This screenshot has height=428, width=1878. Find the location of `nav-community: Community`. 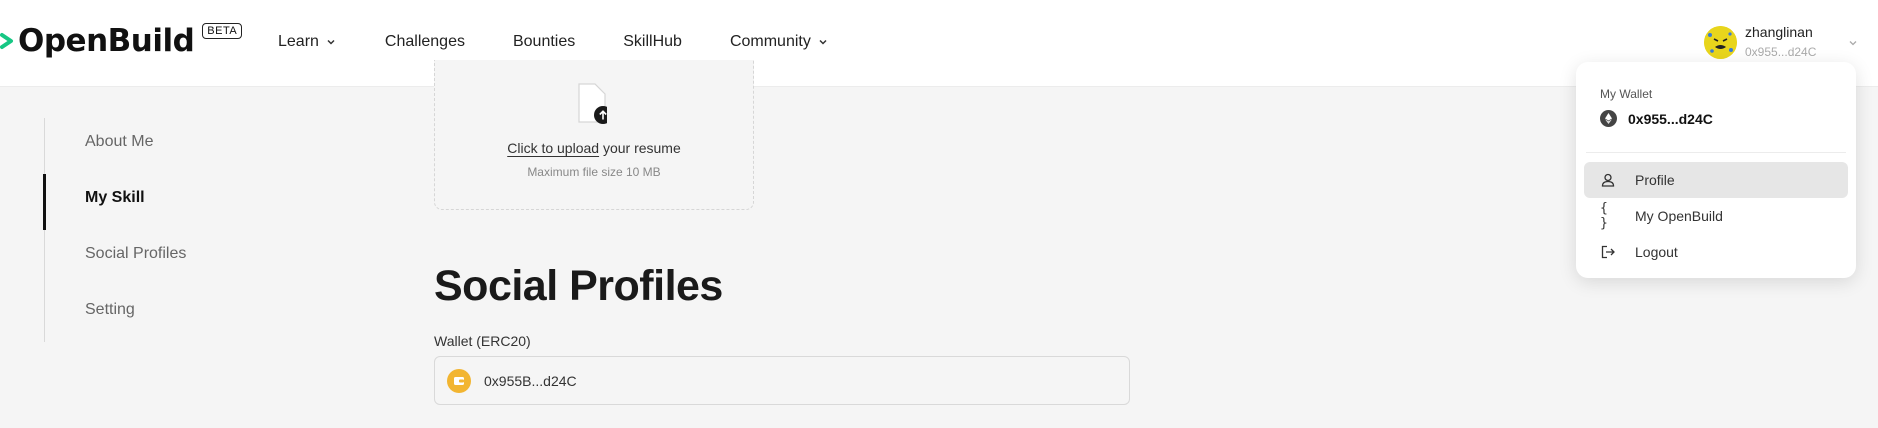

nav-community: Community is located at coordinates (779, 42).